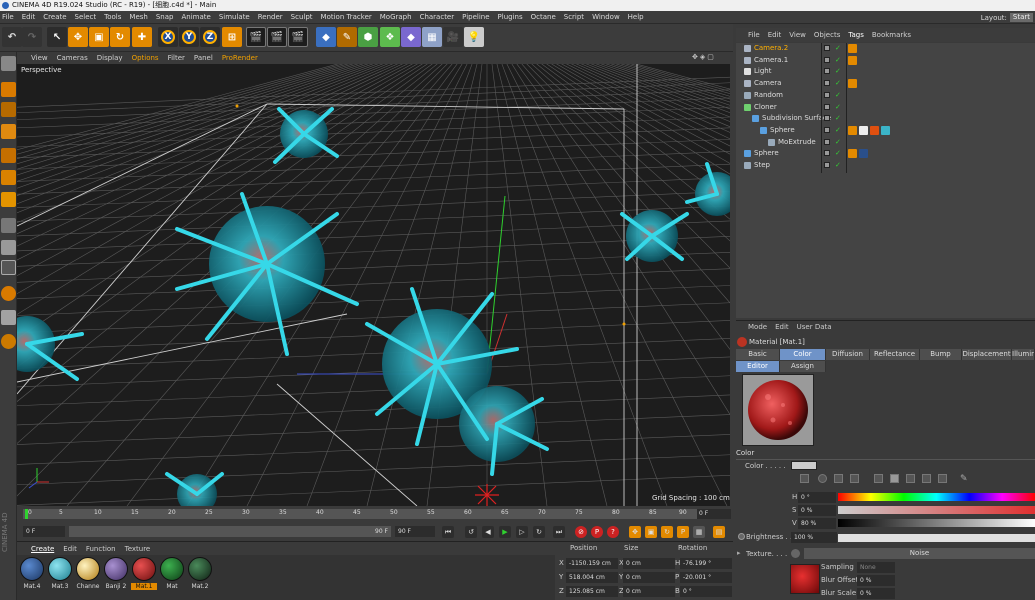 The width and height of the screenshot is (1035, 600). Describe the element at coordinates (8, 247) in the screenshot. I see `tweak-mode-icon` at that location.